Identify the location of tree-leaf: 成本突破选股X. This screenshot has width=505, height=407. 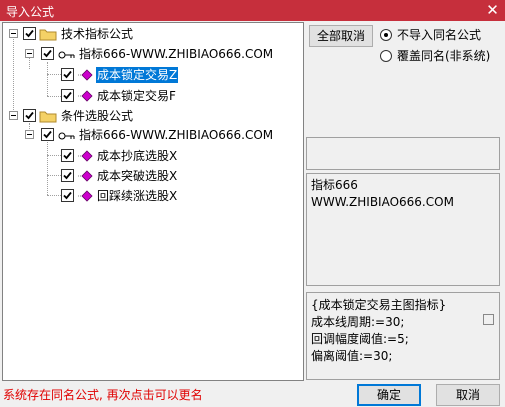
(123, 176).